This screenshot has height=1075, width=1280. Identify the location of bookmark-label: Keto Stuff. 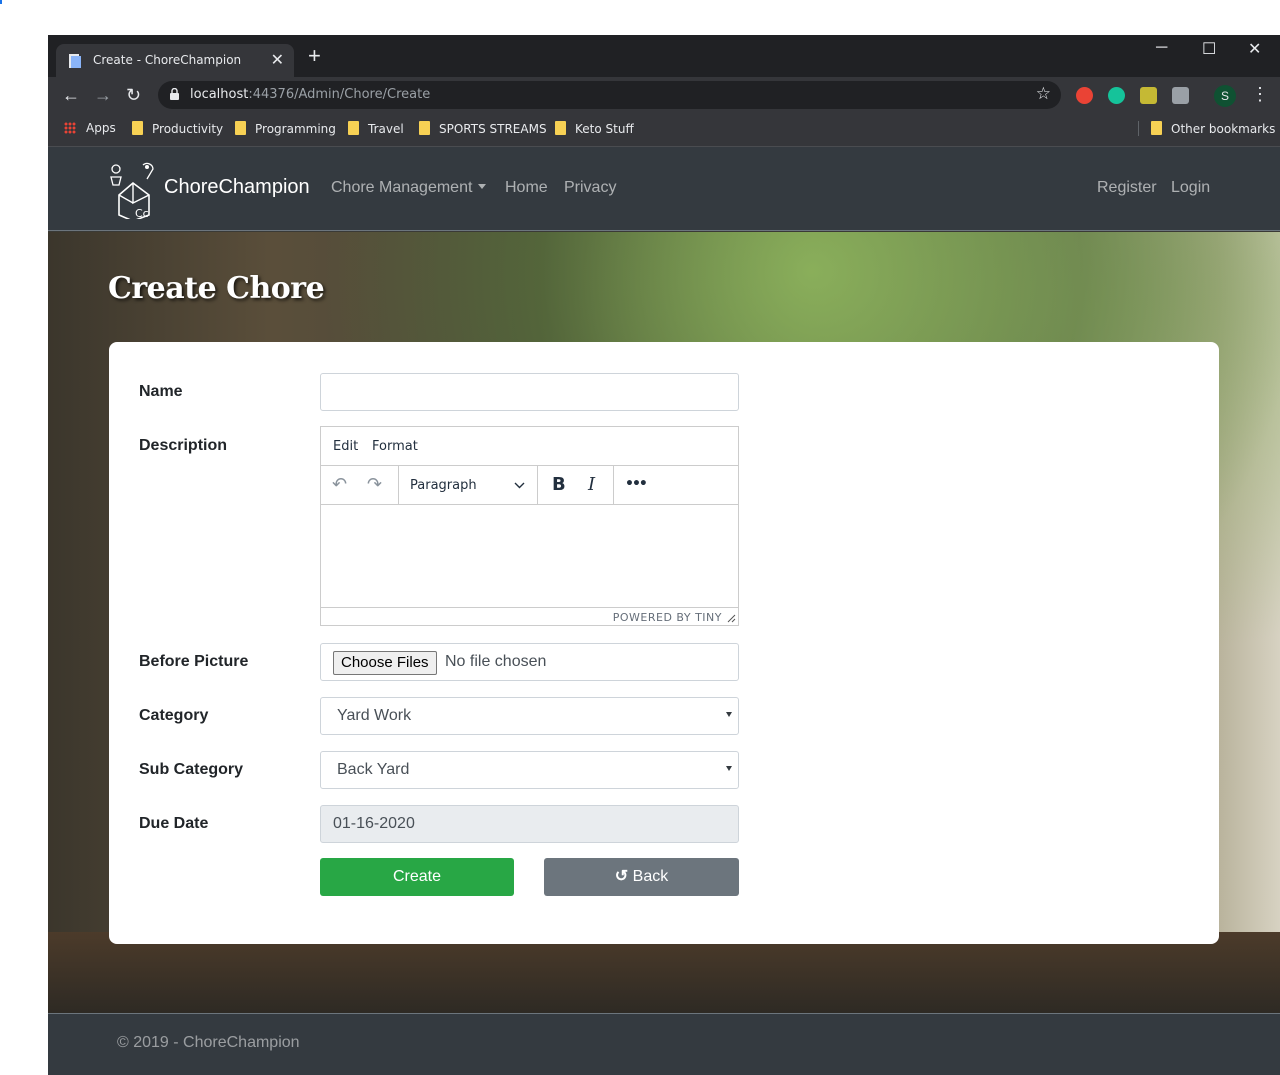
(604, 129).